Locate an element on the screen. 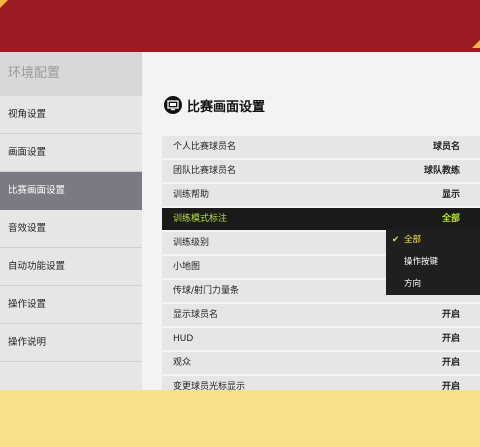 The image size is (480, 447). sidebar-header: 环境配置 is located at coordinates (71, 74).